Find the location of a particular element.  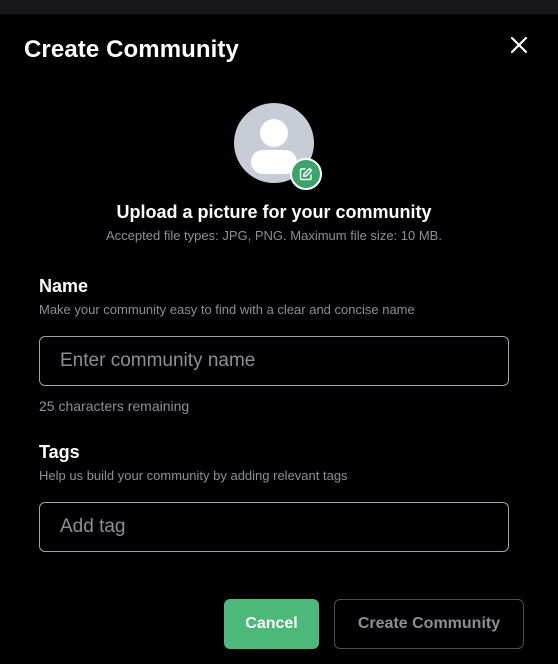

edit-icon is located at coordinates (306, 174).